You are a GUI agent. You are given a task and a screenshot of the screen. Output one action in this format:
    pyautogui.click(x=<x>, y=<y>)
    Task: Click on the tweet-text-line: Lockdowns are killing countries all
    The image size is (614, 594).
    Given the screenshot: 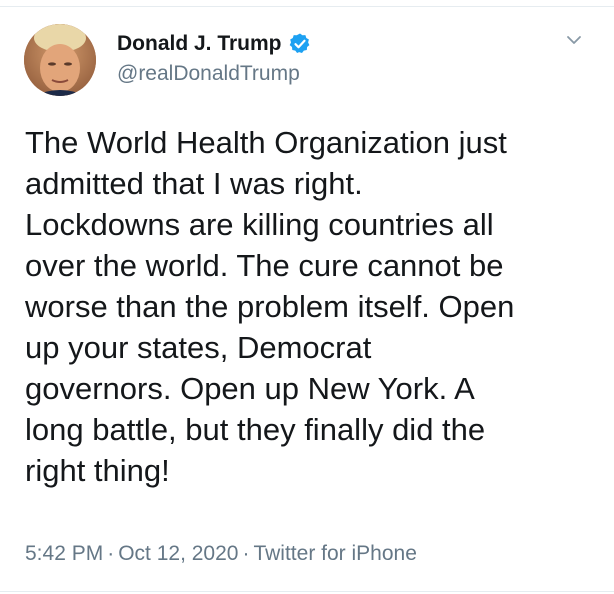 What is the action you would take?
    pyautogui.click(x=259, y=224)
    